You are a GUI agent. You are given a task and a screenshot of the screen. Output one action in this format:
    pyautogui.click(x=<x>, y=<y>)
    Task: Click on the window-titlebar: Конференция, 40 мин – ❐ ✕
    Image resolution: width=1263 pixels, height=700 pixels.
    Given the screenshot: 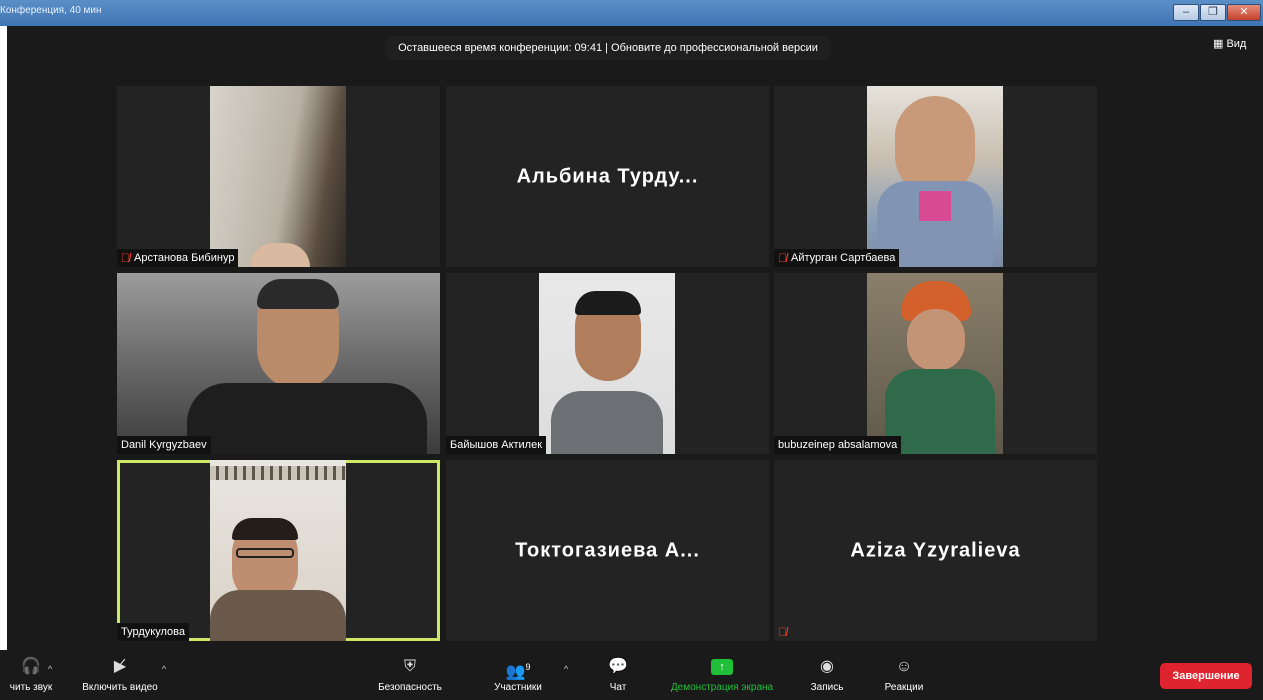 What is the action you would take?
    pyautogui.click(x=631, y=13)
    